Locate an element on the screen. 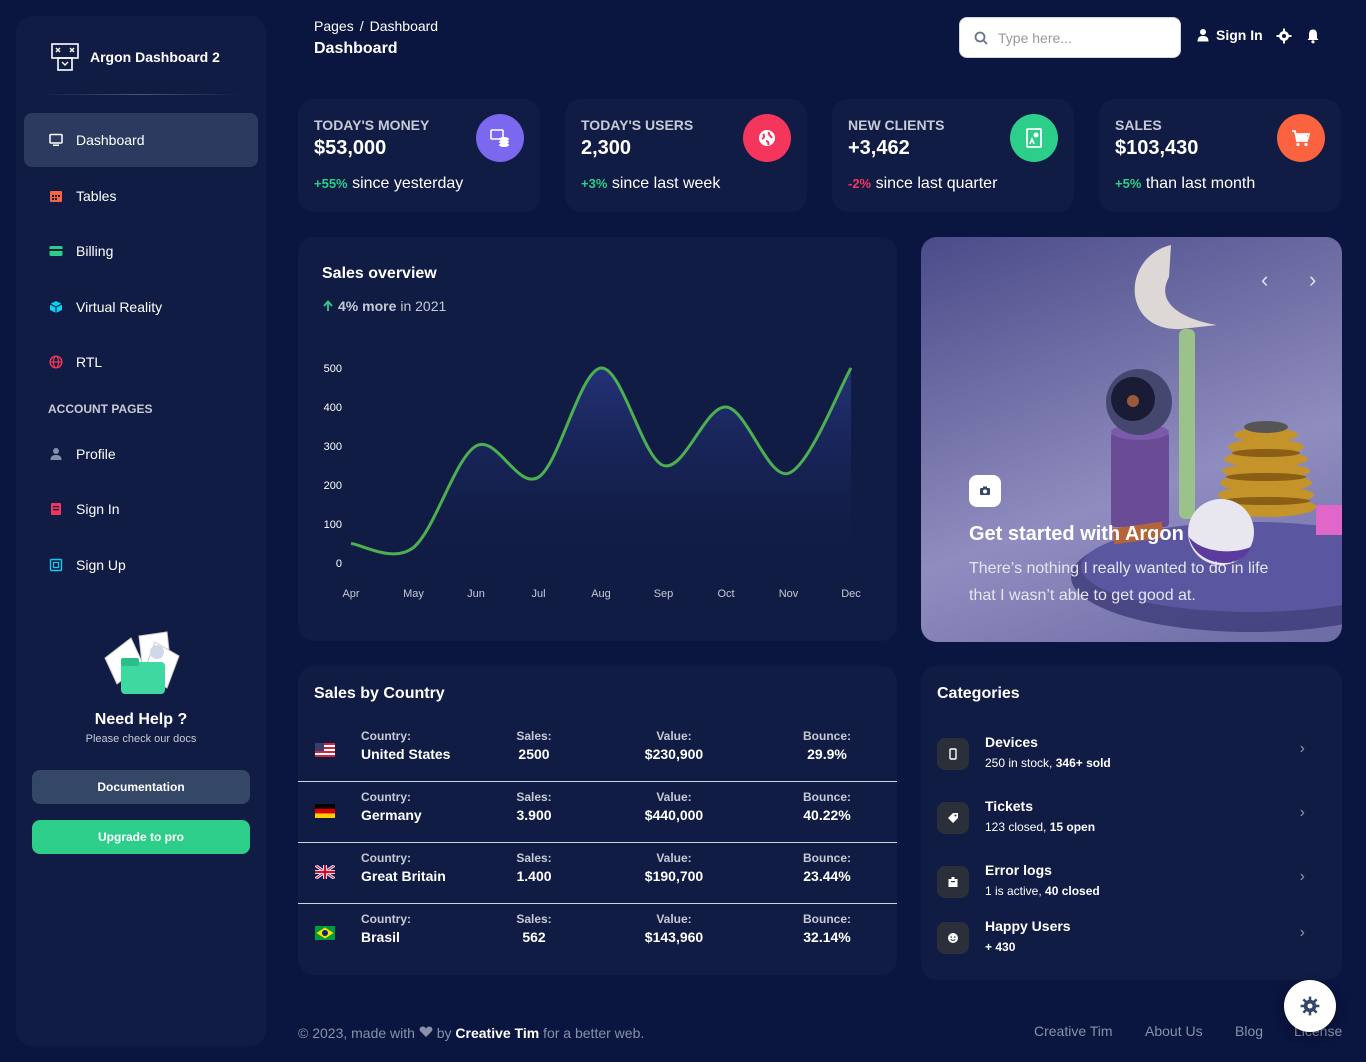 Image resolution: width=1366 pixels, height=1062 pixels. footer-link-about-us: About Us is located at coordinates (1174, 1031).